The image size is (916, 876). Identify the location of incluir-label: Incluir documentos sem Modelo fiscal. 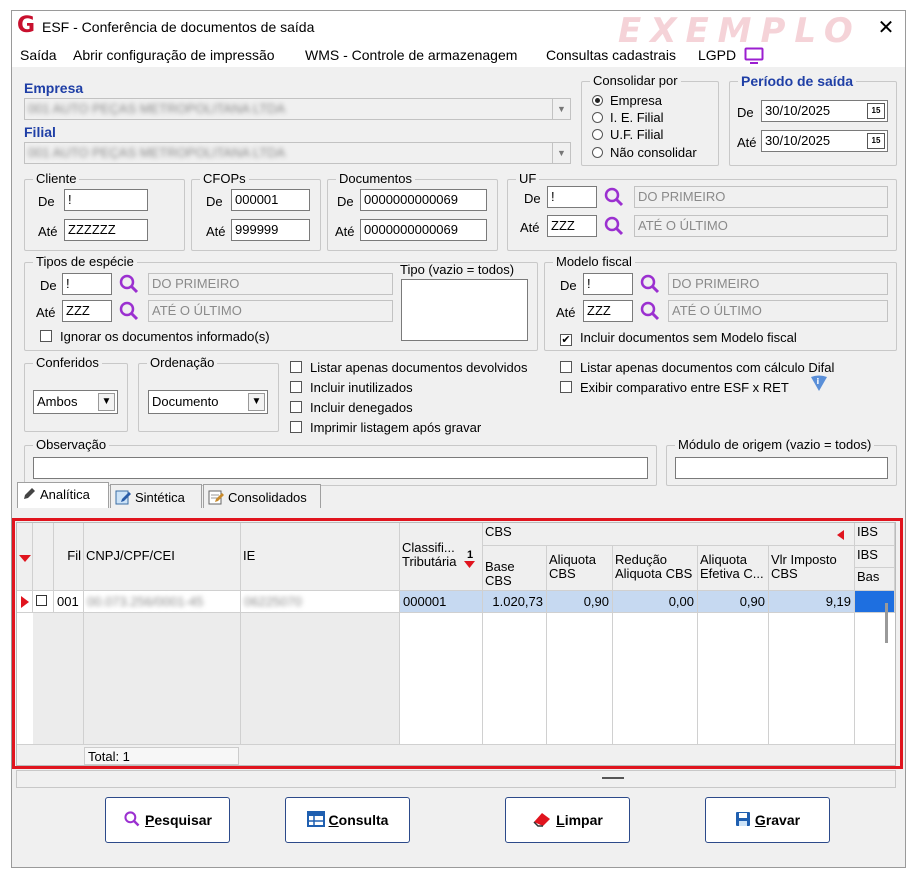
(688, 337).